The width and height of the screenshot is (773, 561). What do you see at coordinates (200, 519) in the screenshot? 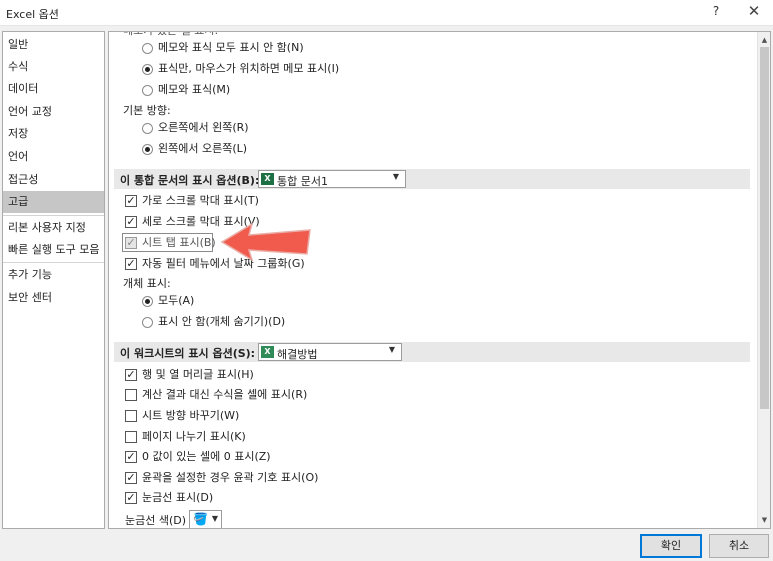
I see `paint-bucket-icon: 🪣` at bounding box center [200, 519].